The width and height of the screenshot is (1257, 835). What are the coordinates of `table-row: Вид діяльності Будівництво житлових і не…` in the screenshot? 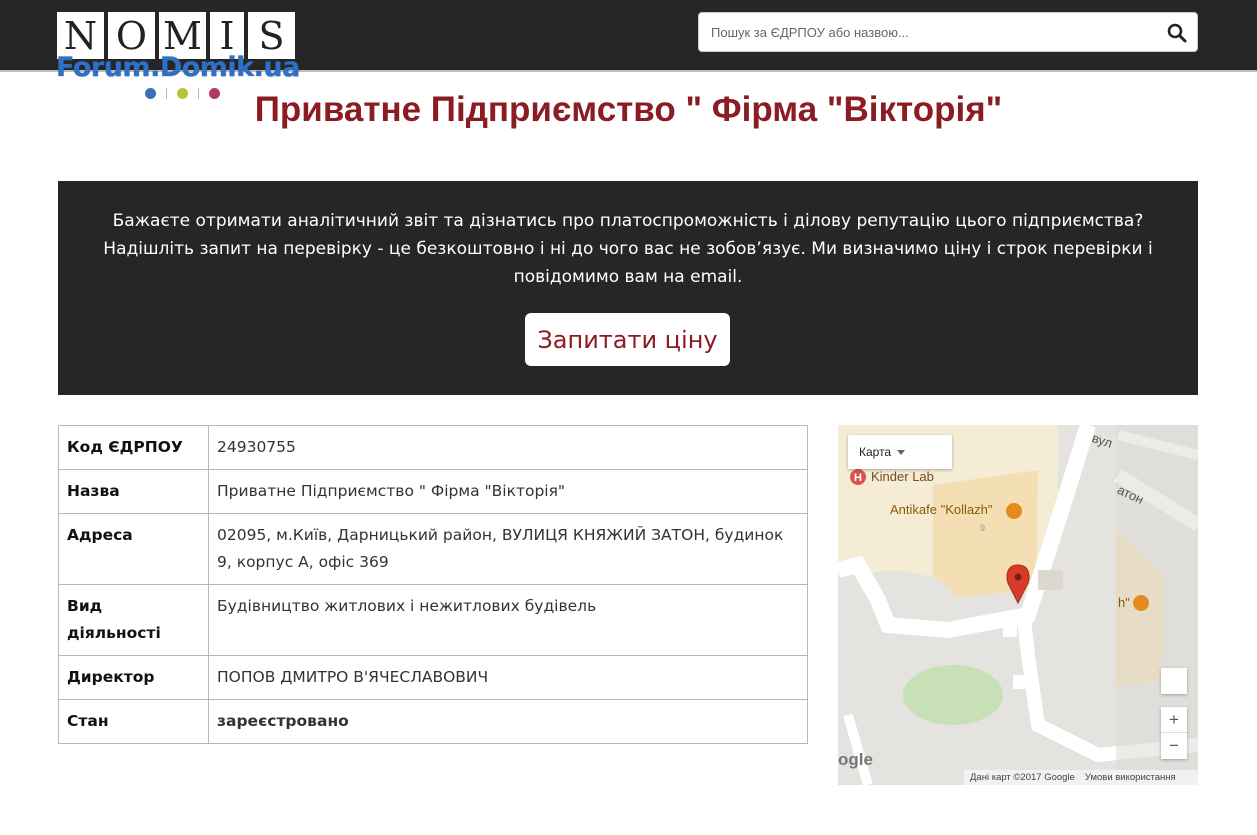 It's located at (433, 620).